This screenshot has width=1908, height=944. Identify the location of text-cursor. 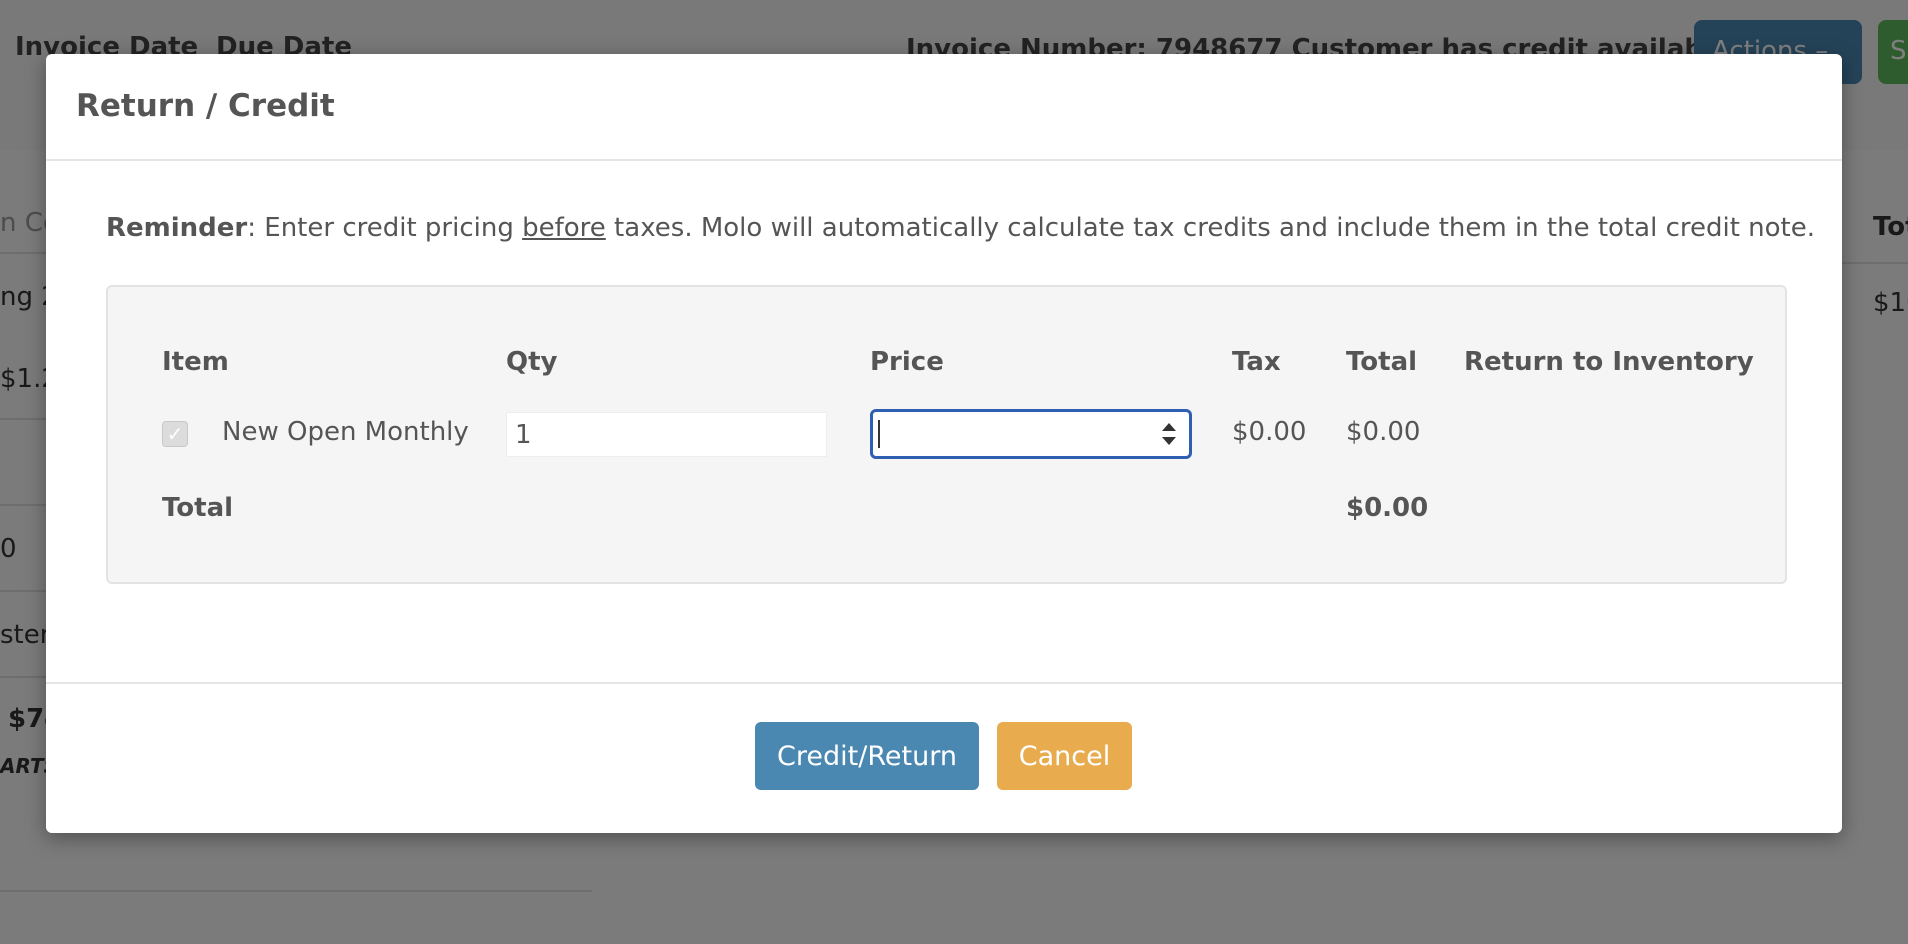
(879, 434).